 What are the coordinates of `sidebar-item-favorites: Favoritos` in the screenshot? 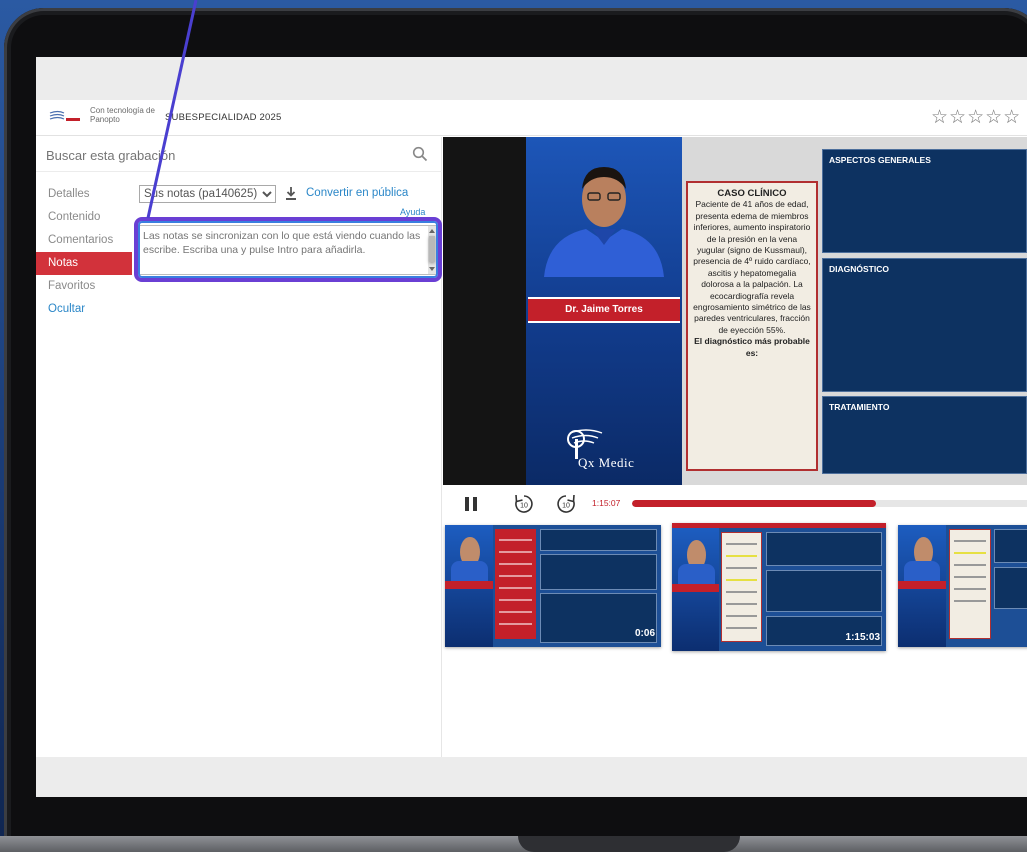 It's located at (84, 286).